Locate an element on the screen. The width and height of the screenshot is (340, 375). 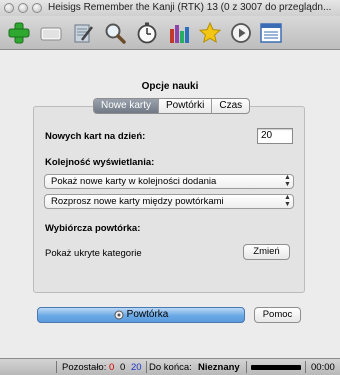
timer-button is located at coordinates (147, 33).